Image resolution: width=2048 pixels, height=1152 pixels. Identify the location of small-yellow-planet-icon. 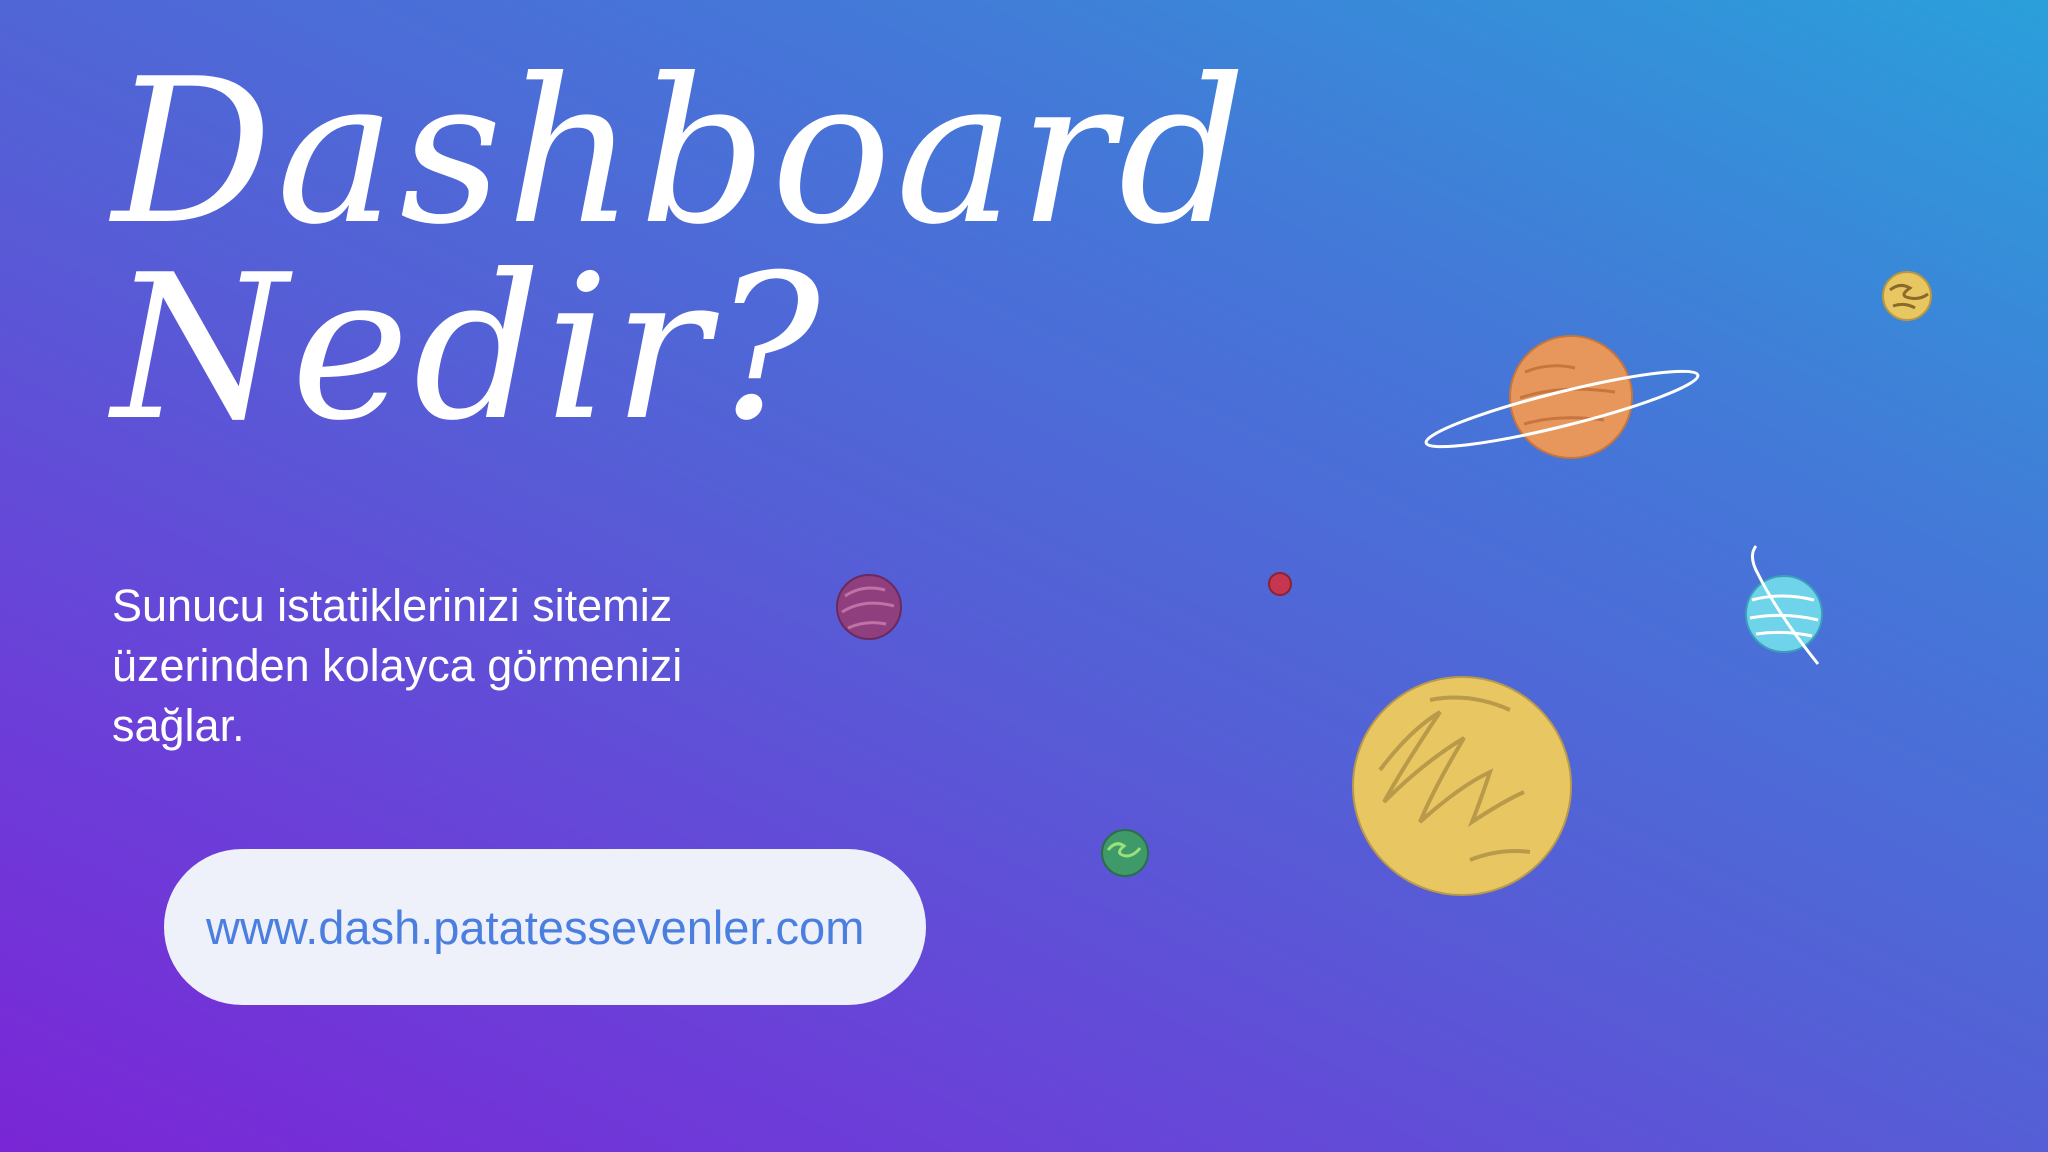
(1907, 296).